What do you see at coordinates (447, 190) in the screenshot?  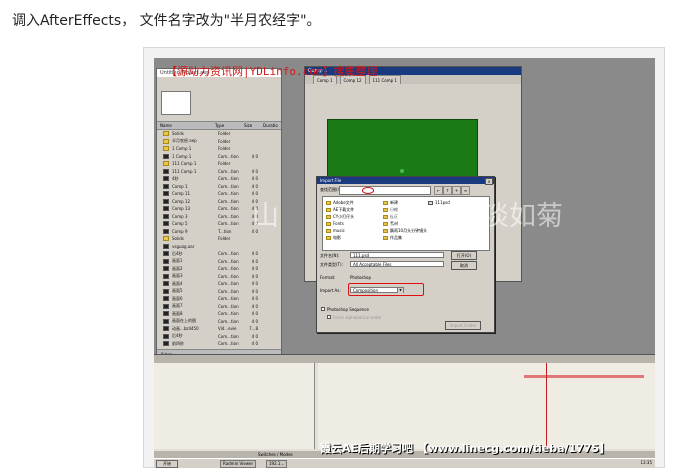 I see `up-folder-icon: ↑` at bounding box center [447, 190].